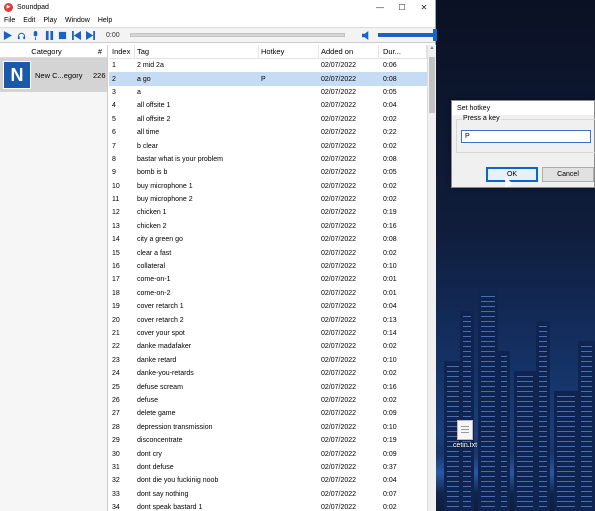  Describe the element at coordinates (268, 306) in the screenshot. I see `table-row: 19 cover retarch 1 02/07/2022 0:04` at that location.